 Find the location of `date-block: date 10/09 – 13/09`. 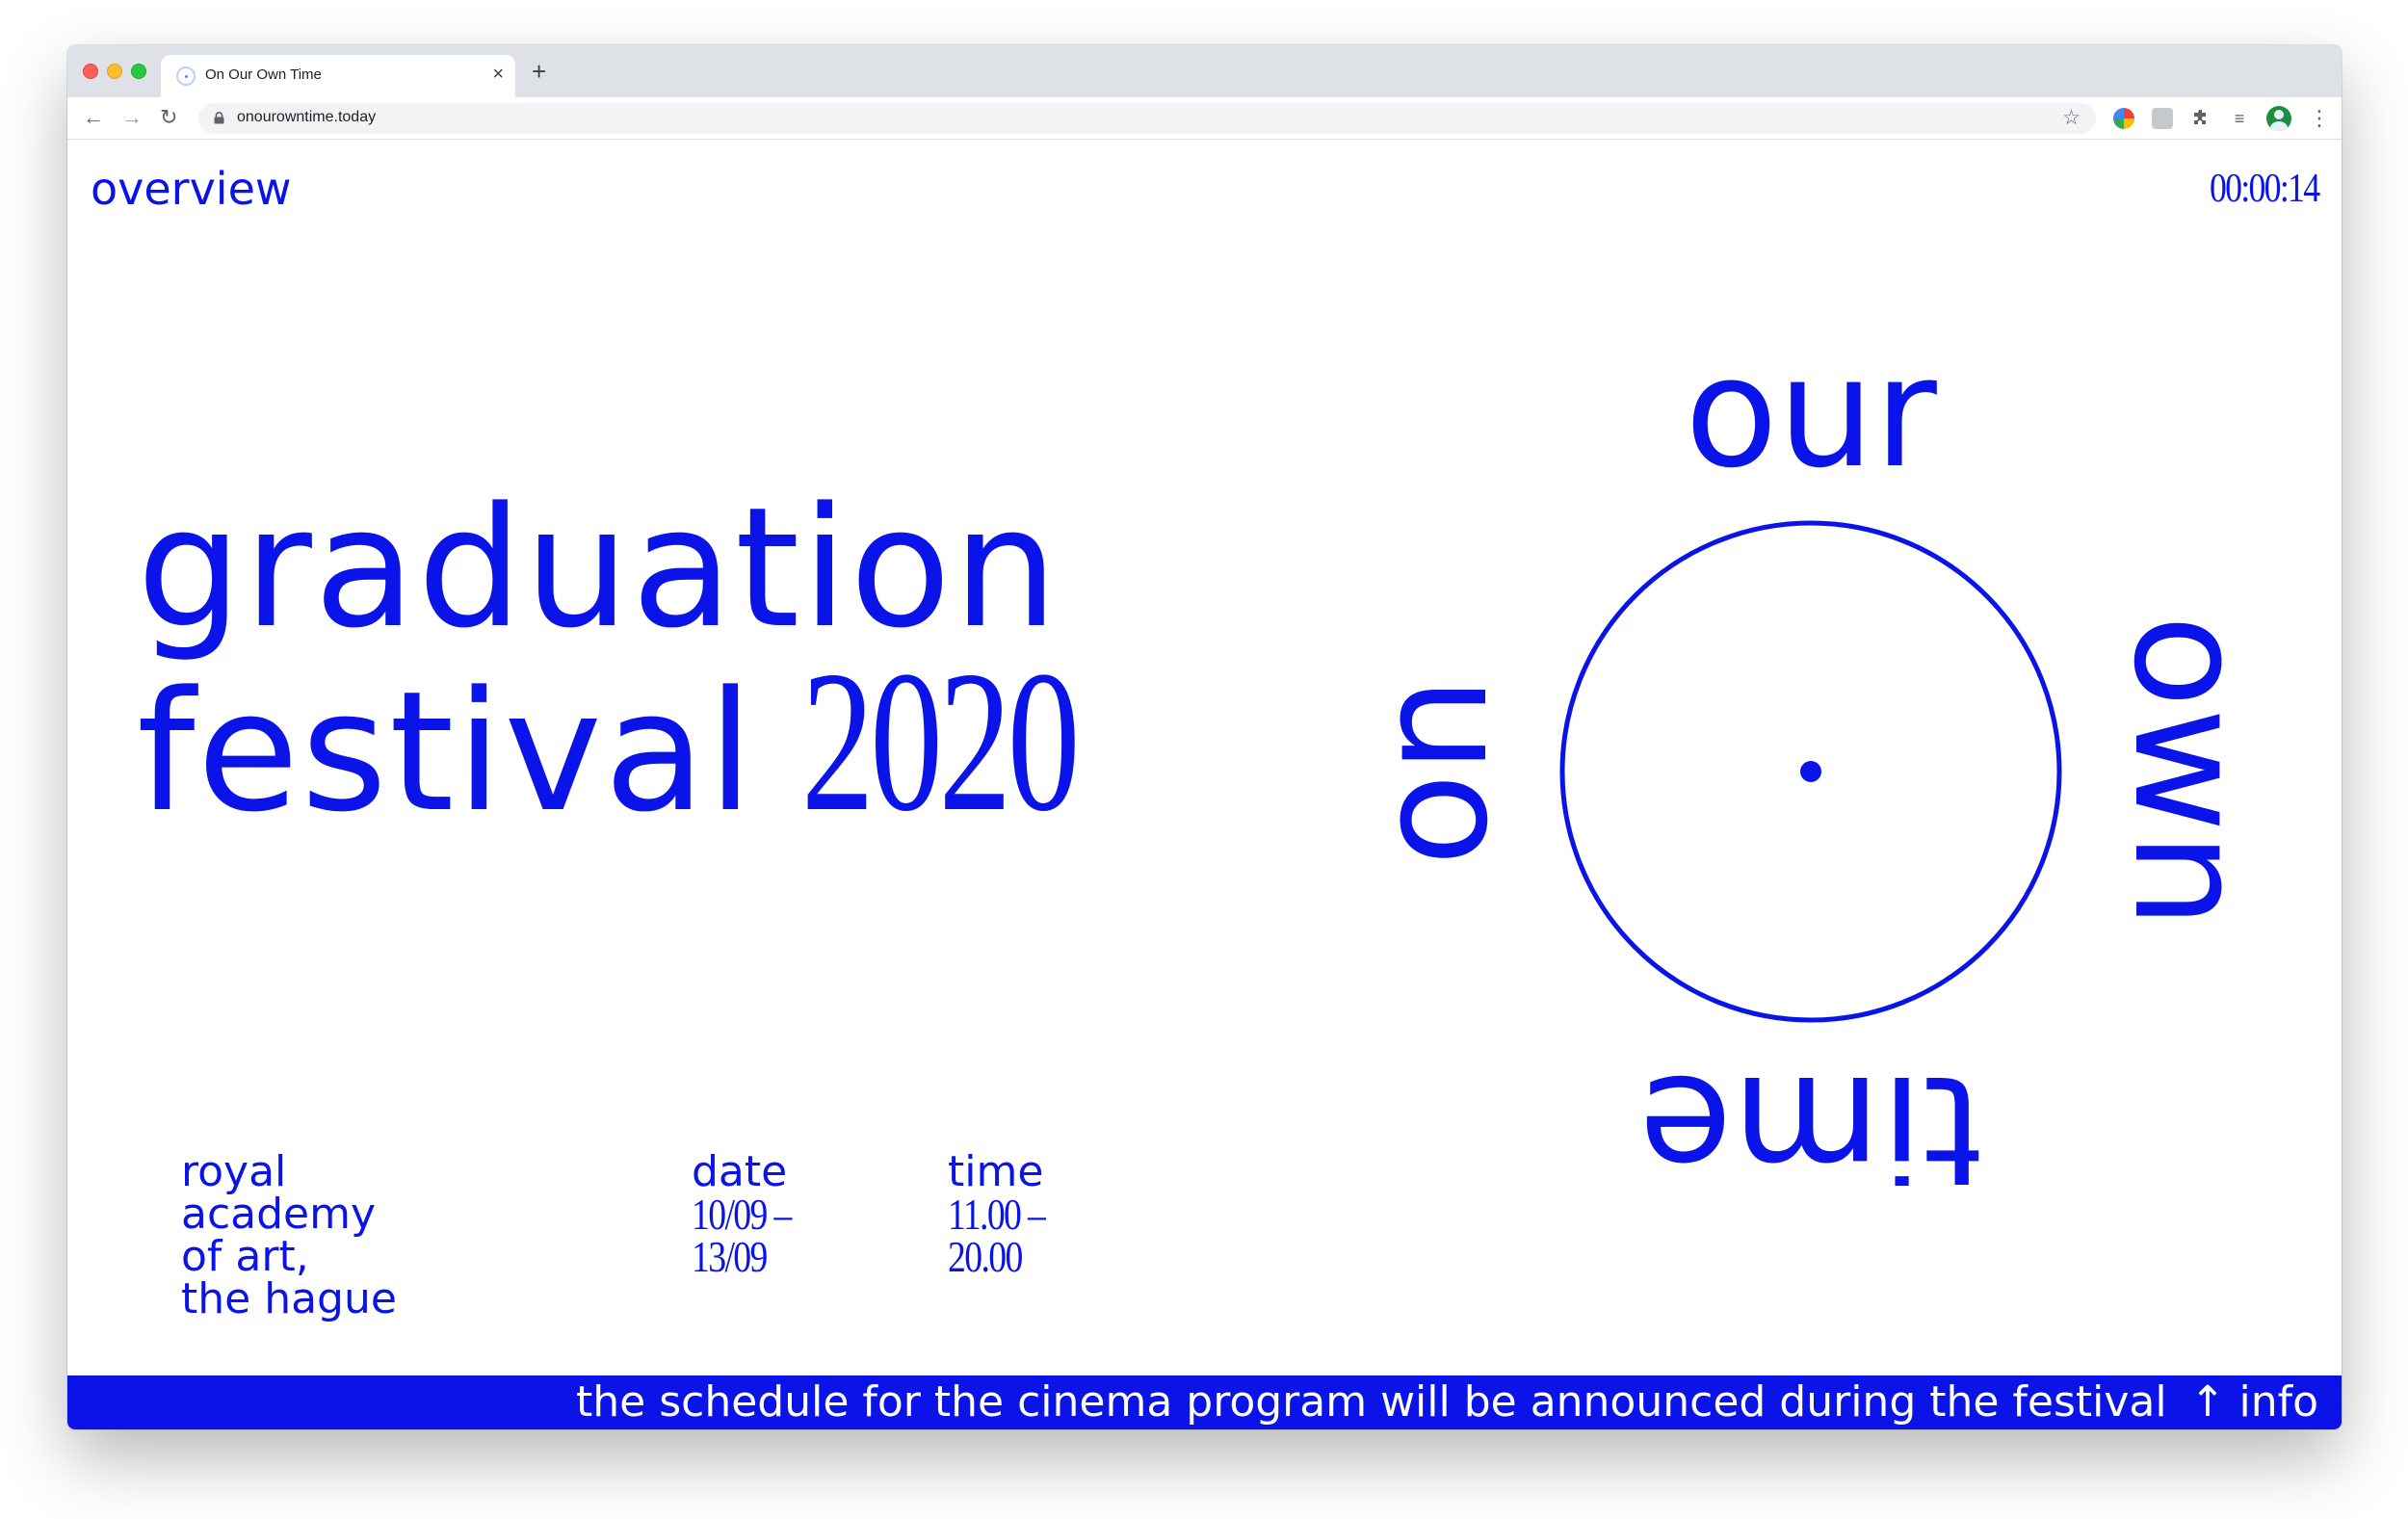

date-block: date 10/09 – 13/09 is located at coordinates (752, 1214).